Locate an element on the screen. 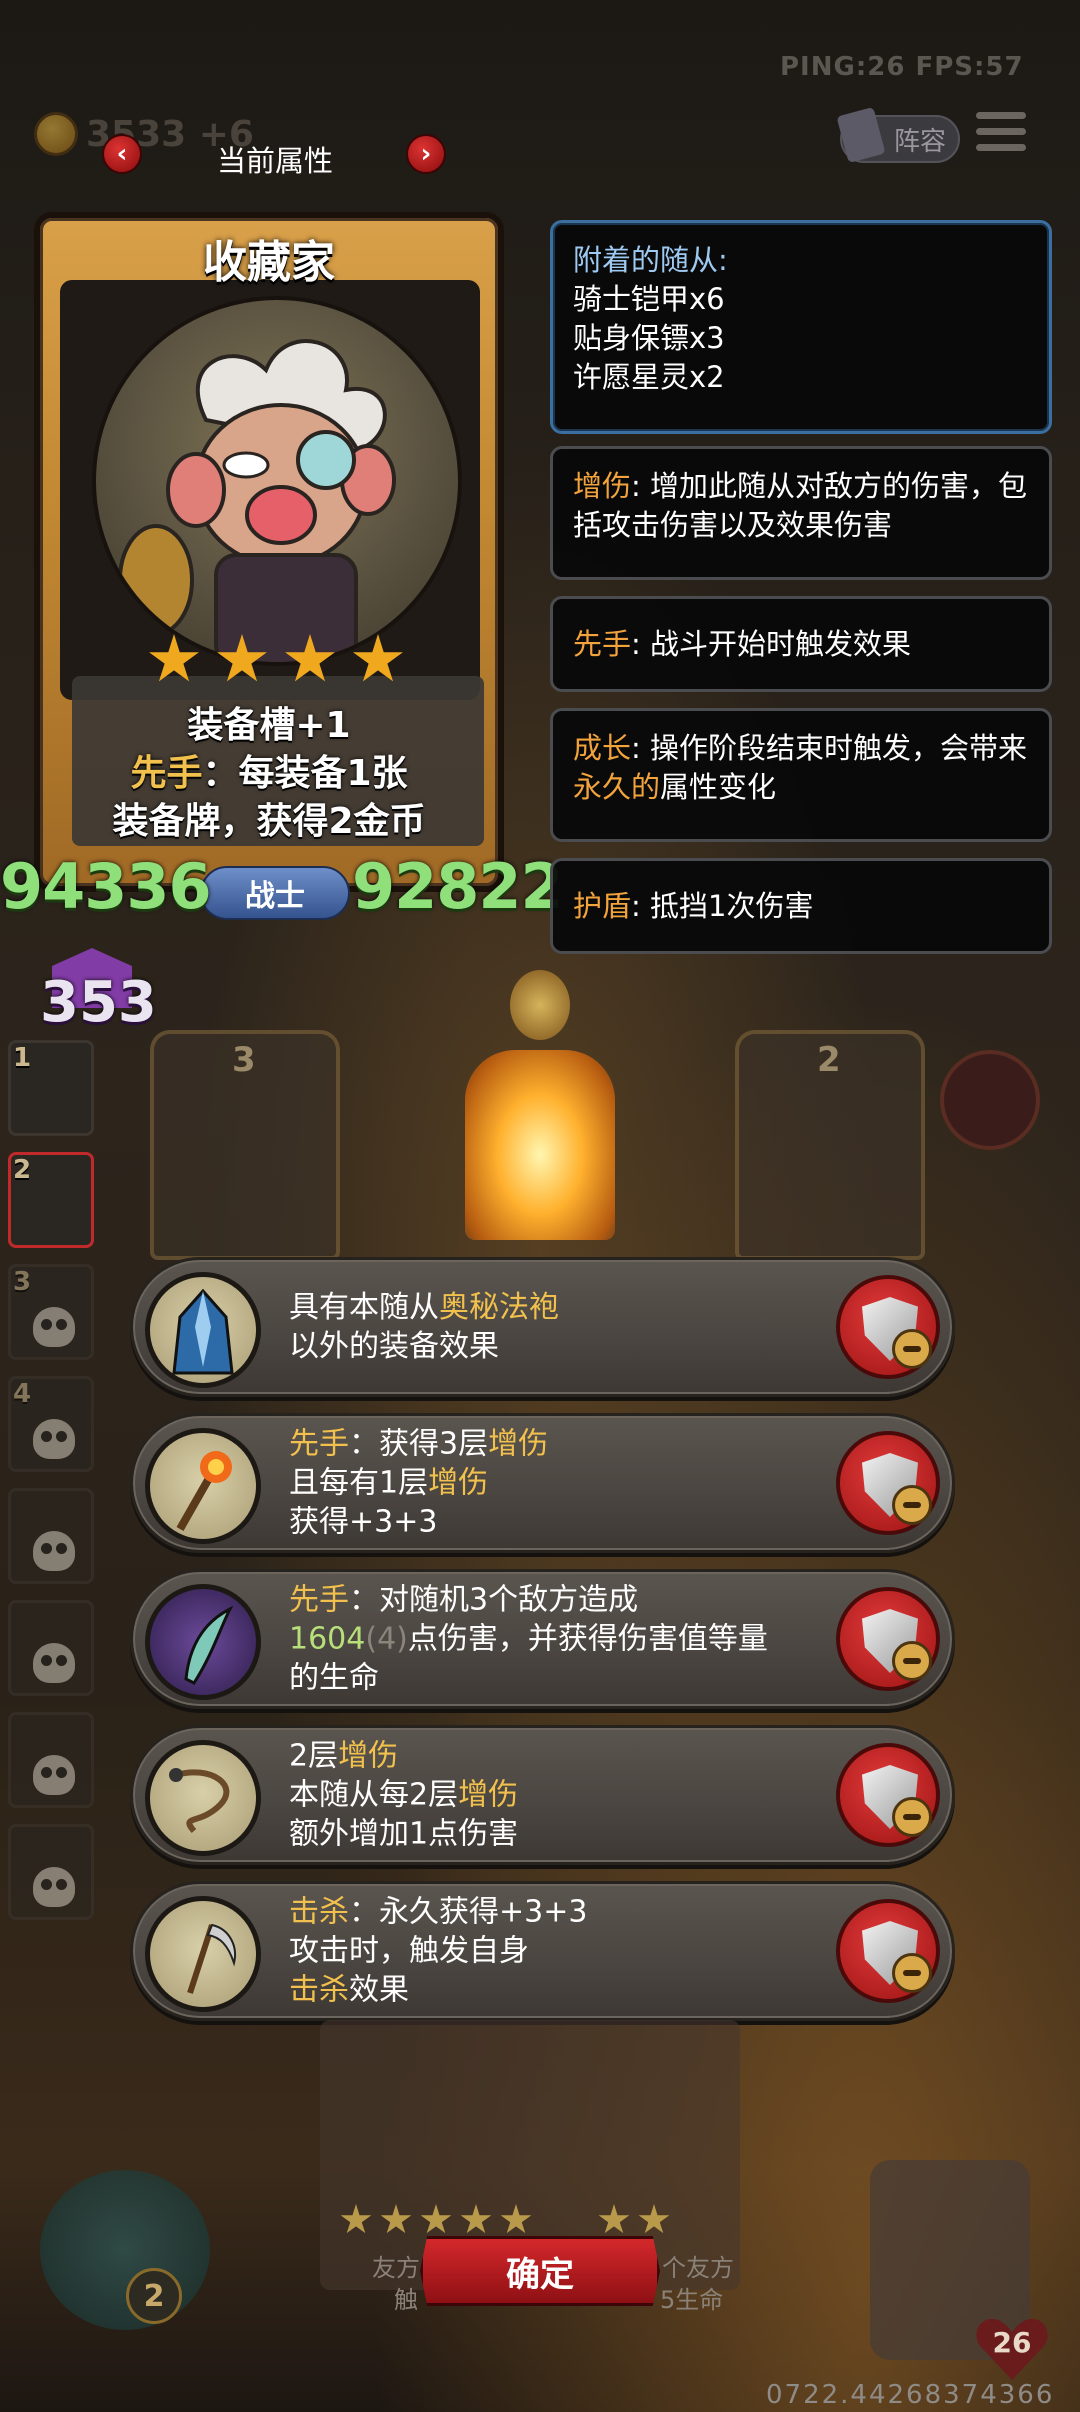  keyword-growth: 成长 is located at coordinates (602, 748).